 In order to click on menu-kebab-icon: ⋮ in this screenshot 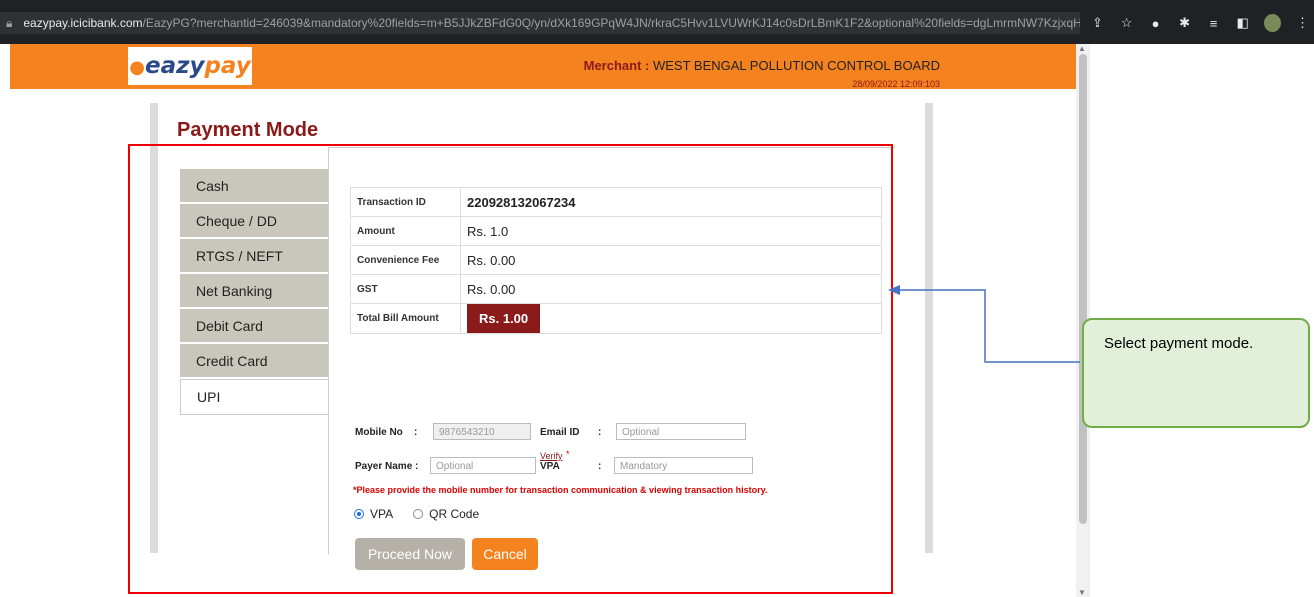, I will do `click(1302, 23)`.